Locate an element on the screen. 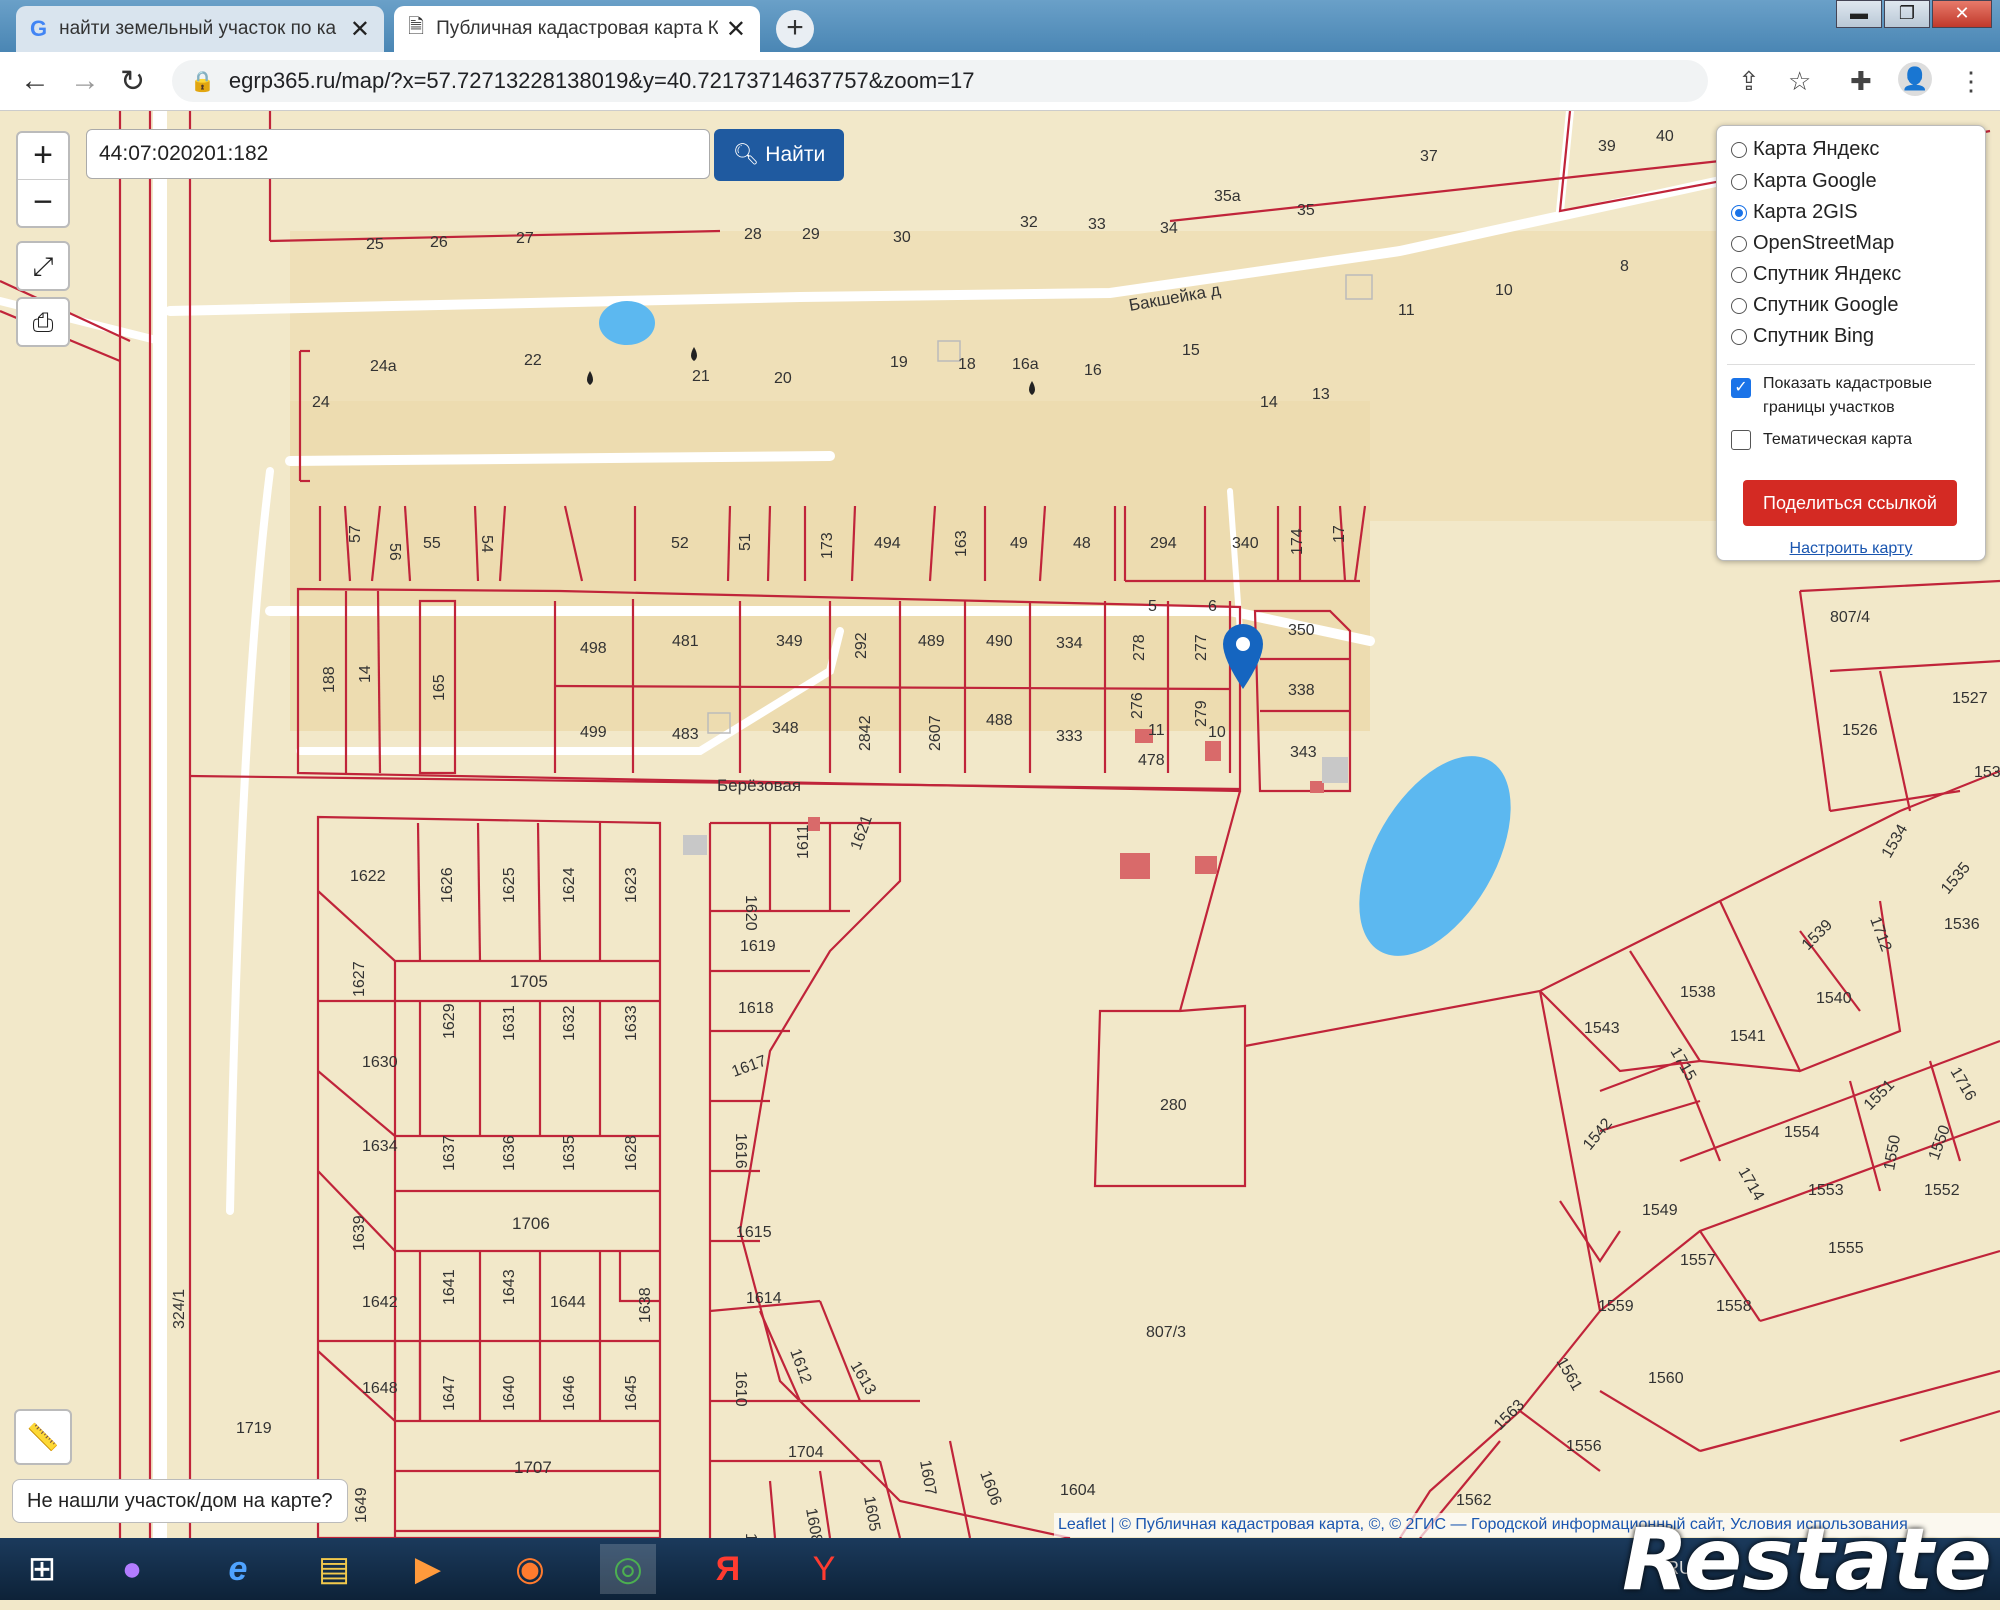 Image resolution: width=2000 pixels, height=1610 pixels. parcel-label-1552: 1552 is located at coordinates (1942, 1190).